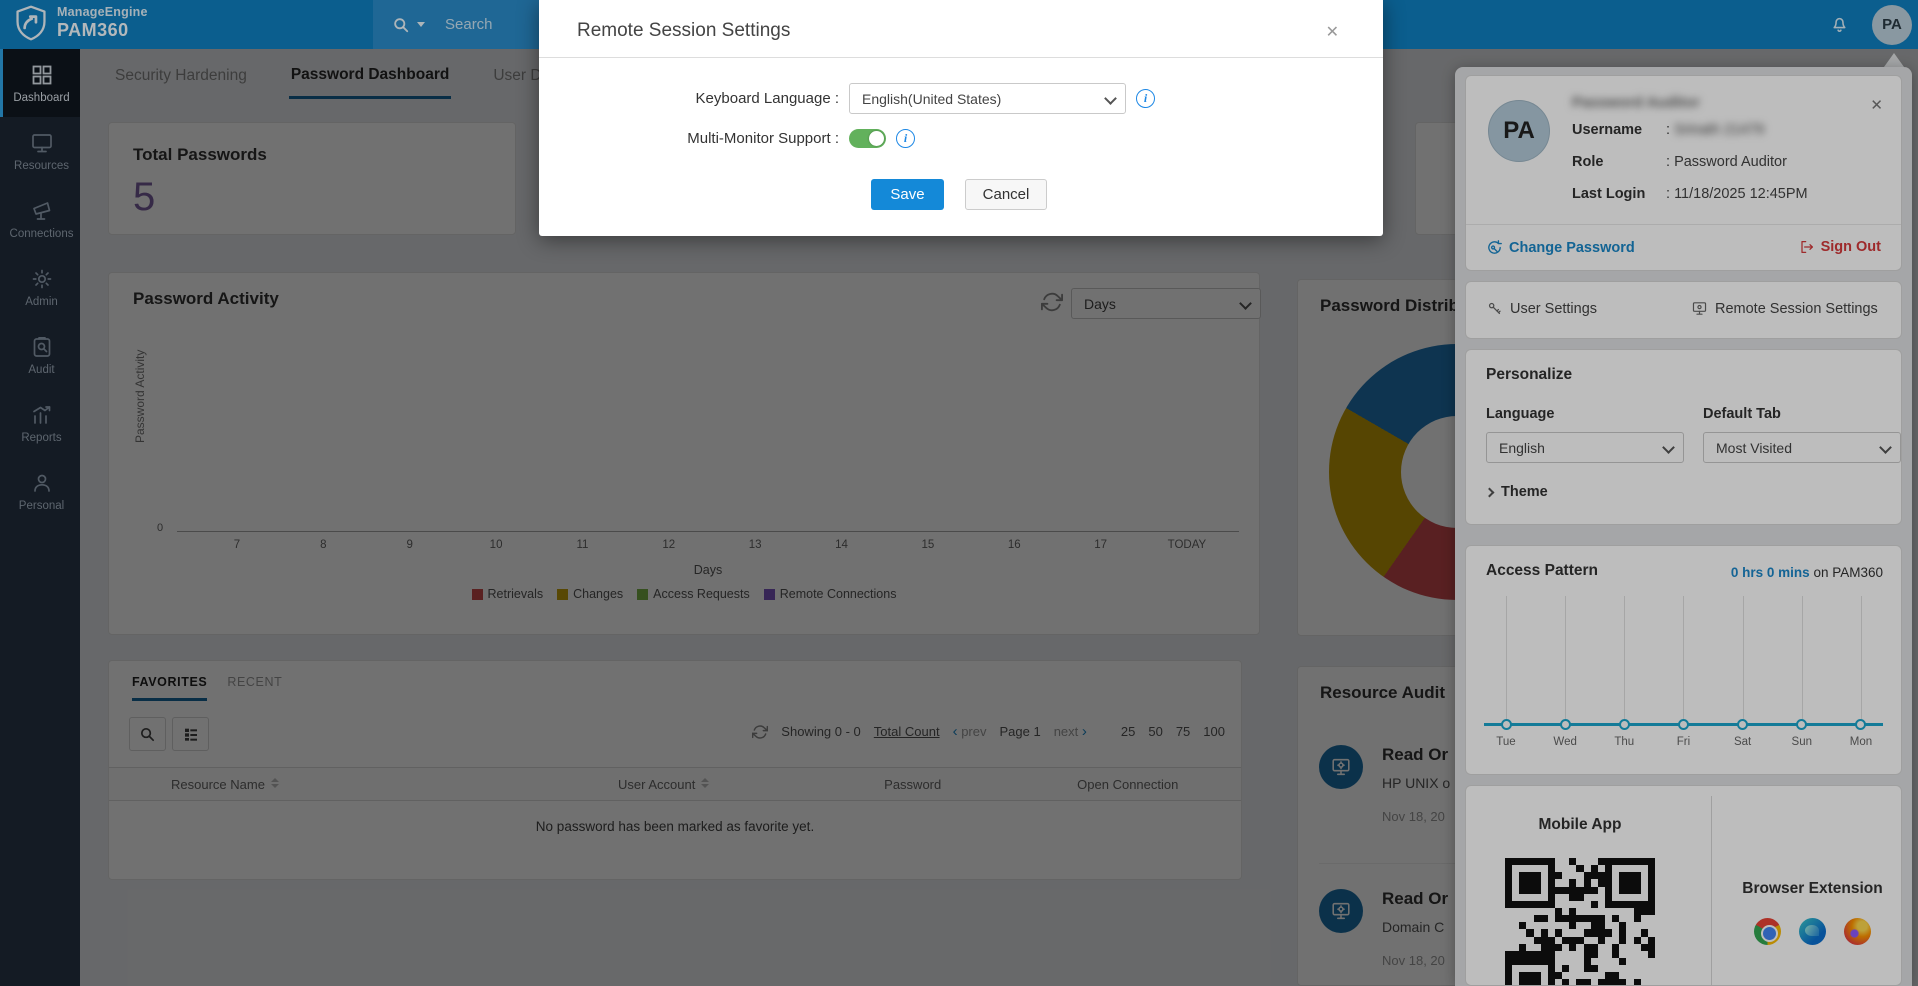  What do you see at coordinates (959, 194) in the screenshot?
I see `modal-buttons: Save Cancel` at bounding box center [959, 194].